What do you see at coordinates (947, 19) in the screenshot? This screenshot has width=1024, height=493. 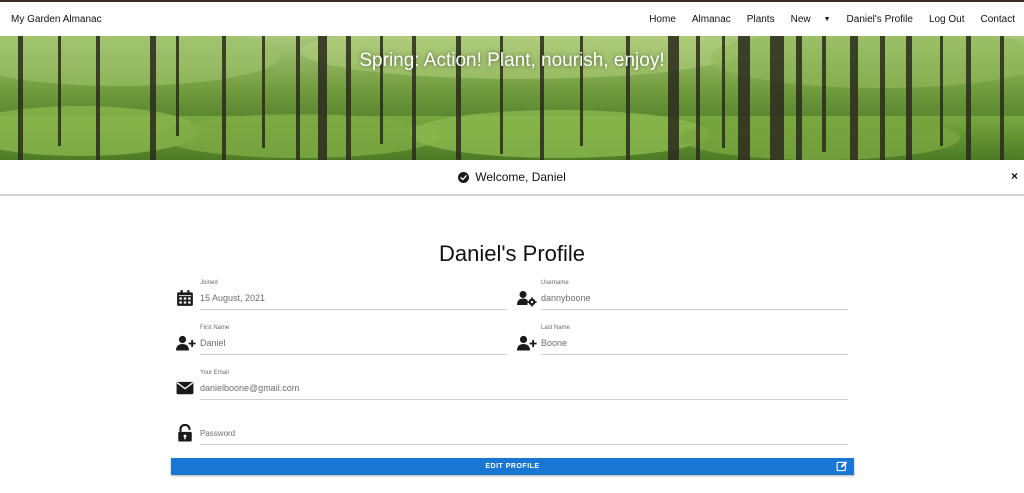 I see `nav-logout: Log Out` at bounding box center [947, 19].